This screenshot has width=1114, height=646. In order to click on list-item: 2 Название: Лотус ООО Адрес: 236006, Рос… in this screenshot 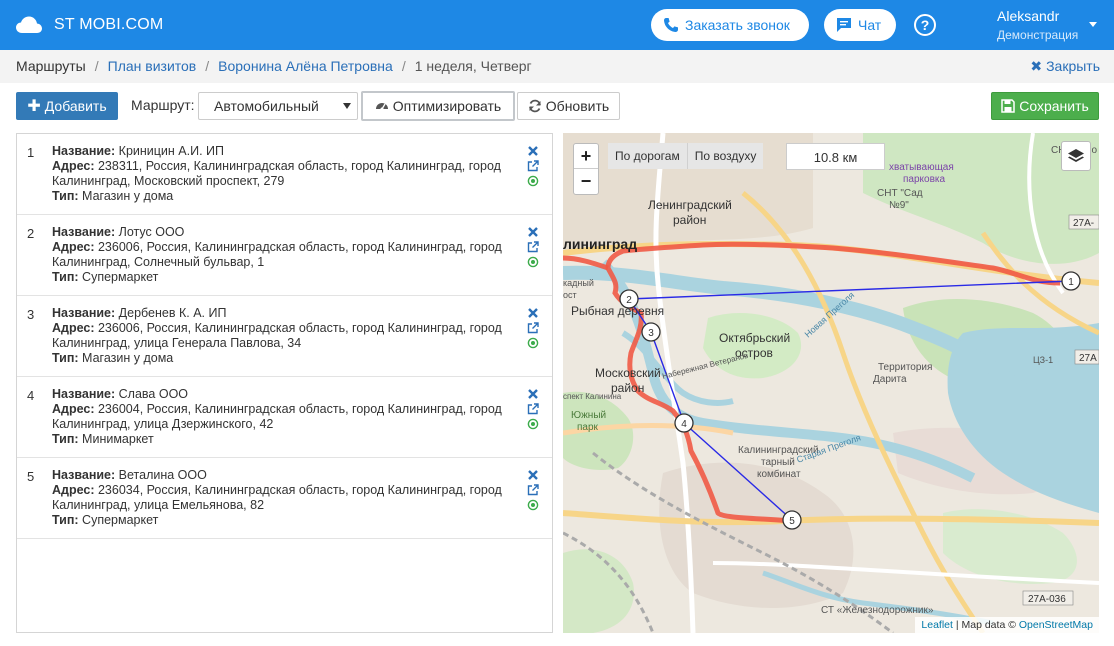, I will do `click(284, 255)`.